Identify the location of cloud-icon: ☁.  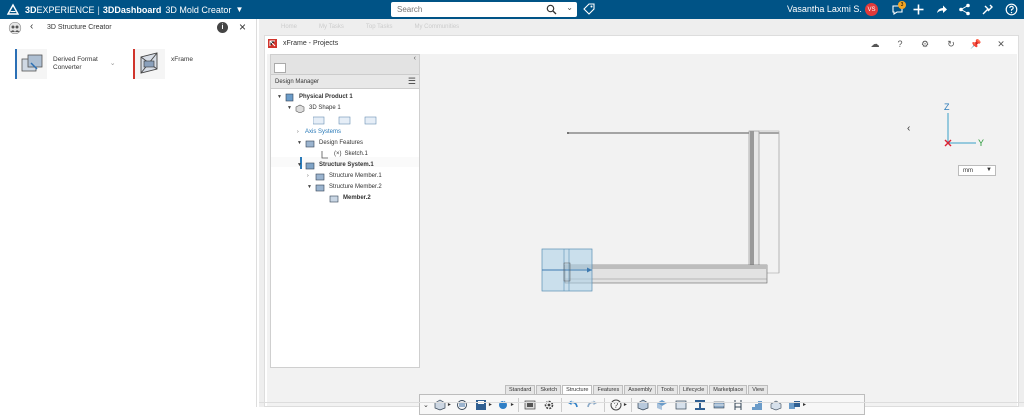
(875, 44).